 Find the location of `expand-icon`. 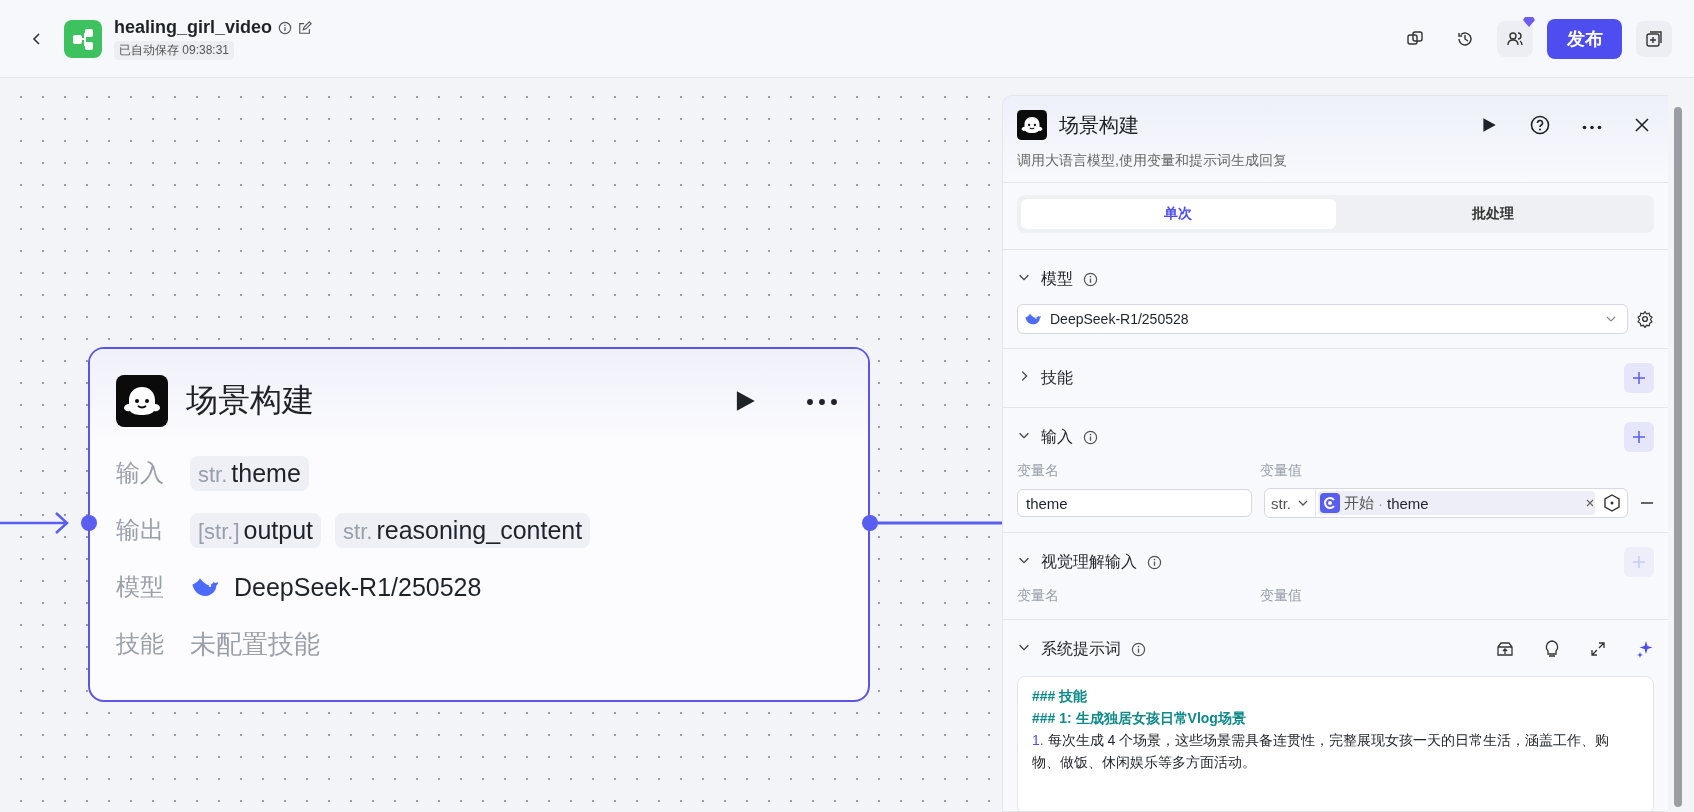

expand-icon is located at coordinates (1598, 649).